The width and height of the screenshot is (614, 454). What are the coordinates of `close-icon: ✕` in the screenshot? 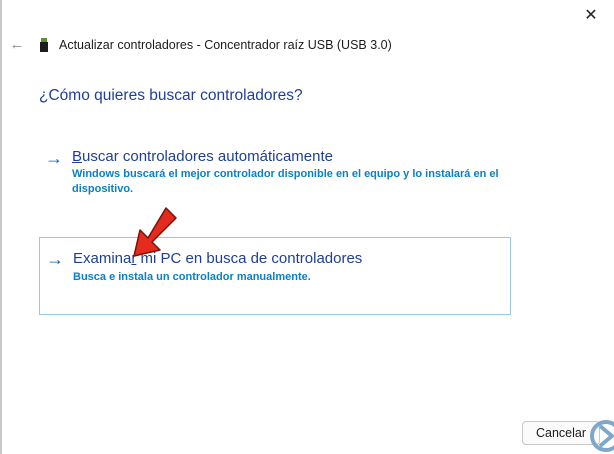 It's located at (591, 15).